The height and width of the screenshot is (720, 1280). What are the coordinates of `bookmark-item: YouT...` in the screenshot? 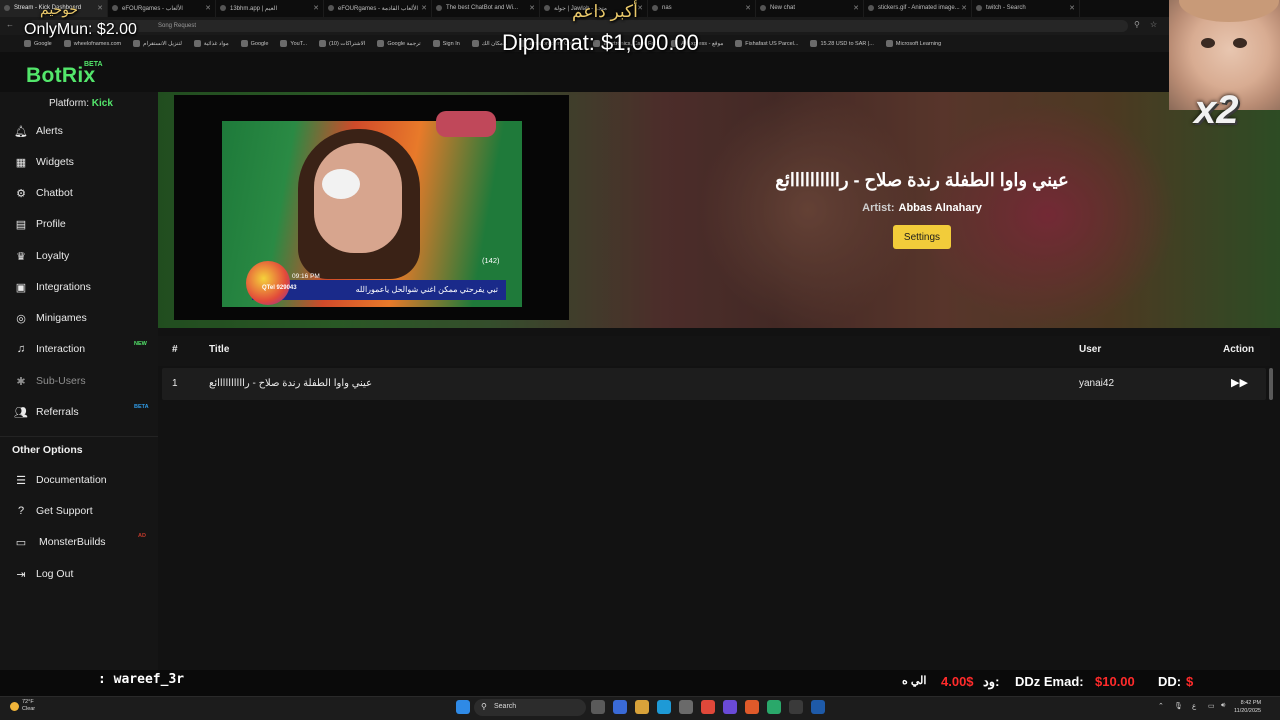 It's located at (293, 43).